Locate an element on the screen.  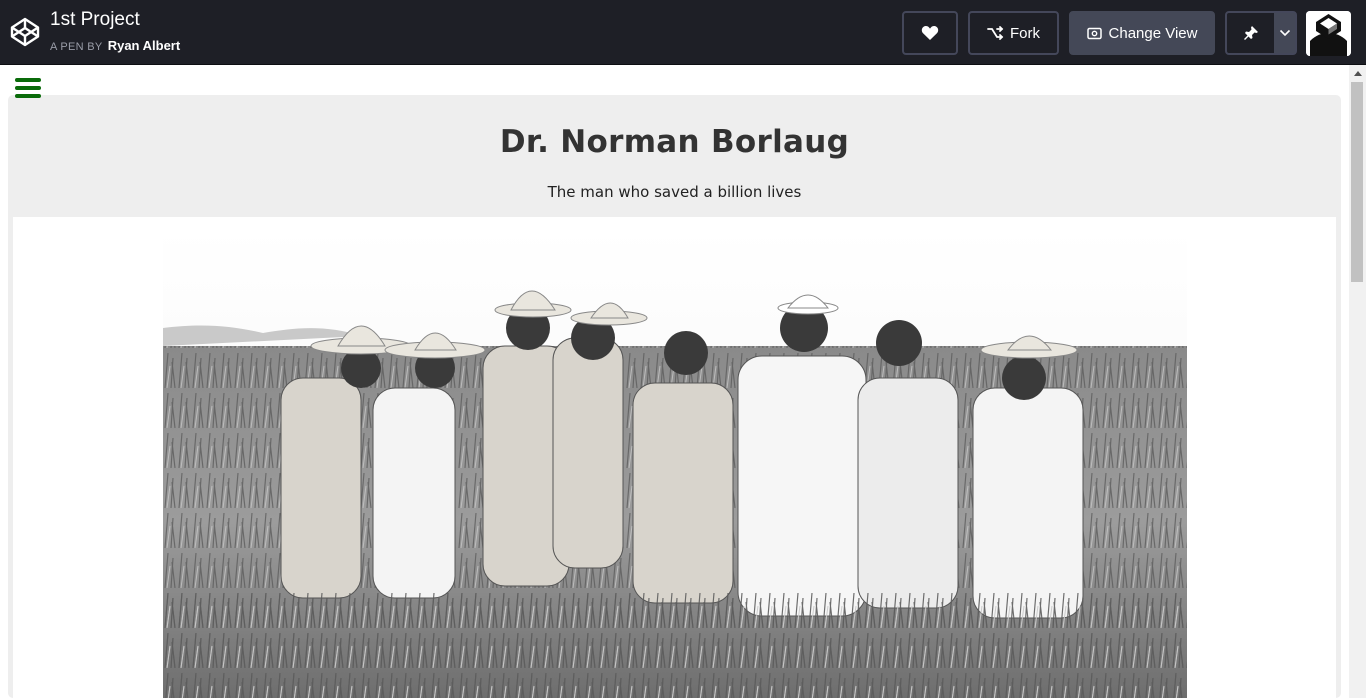
fork-icon is located at coordinates (995, 33).